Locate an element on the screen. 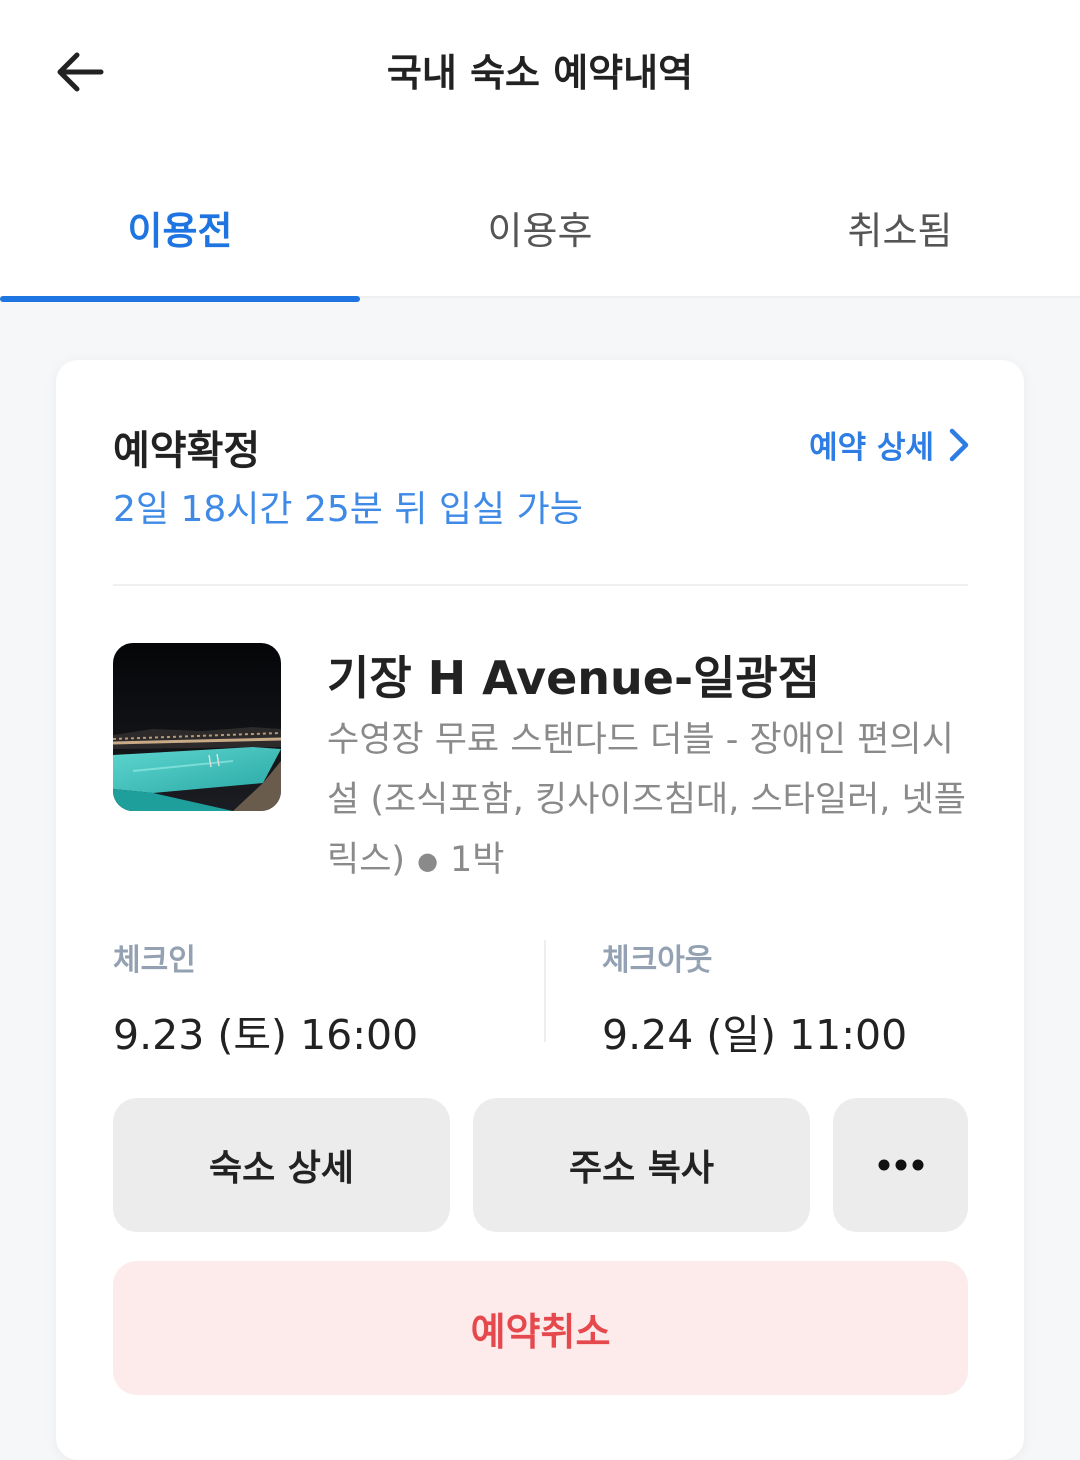  tab-after-use: 이용후 is located at coordinates (540, 227).